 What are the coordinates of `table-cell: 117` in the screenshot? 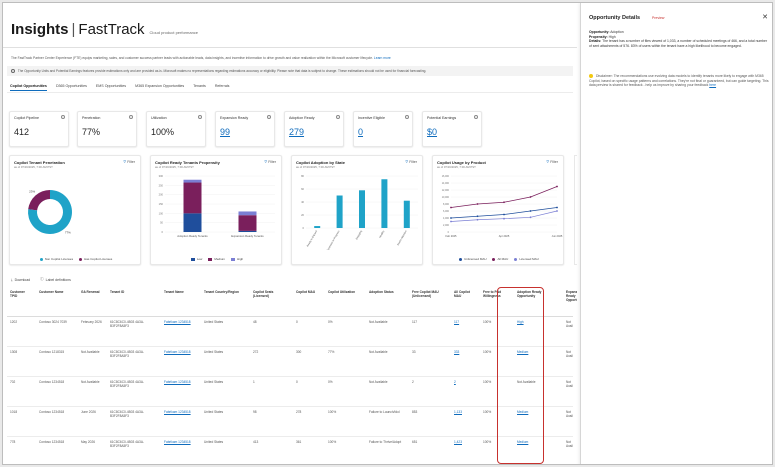 It's located at (465, 331).